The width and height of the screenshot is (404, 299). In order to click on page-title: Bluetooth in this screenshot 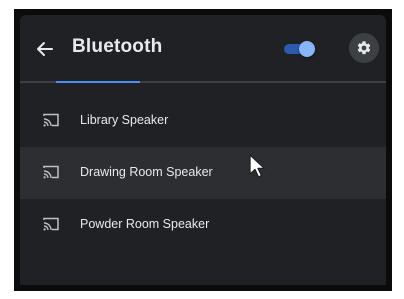, I will do `click(117, 46)`.